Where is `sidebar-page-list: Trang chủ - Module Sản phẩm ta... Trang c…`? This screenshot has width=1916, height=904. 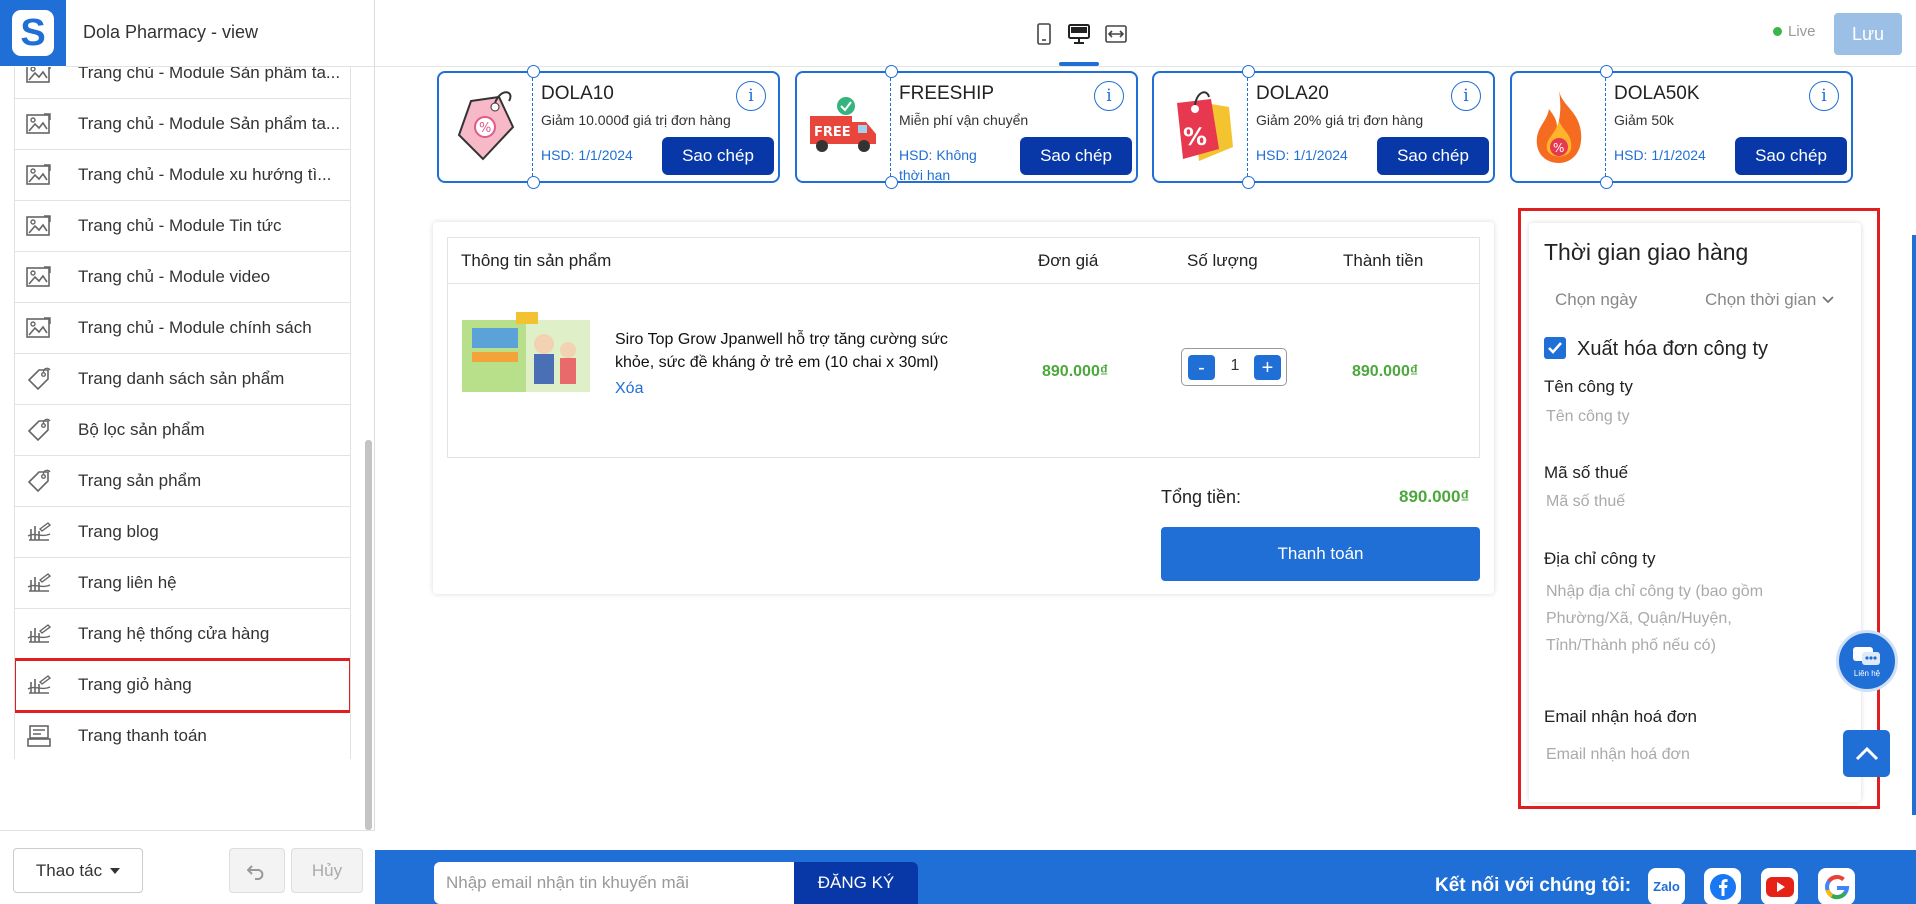
sidebar-page-list: Trang chủ - Module Sản phẩm ta... Trang c… is located at coordinates (182, 413).